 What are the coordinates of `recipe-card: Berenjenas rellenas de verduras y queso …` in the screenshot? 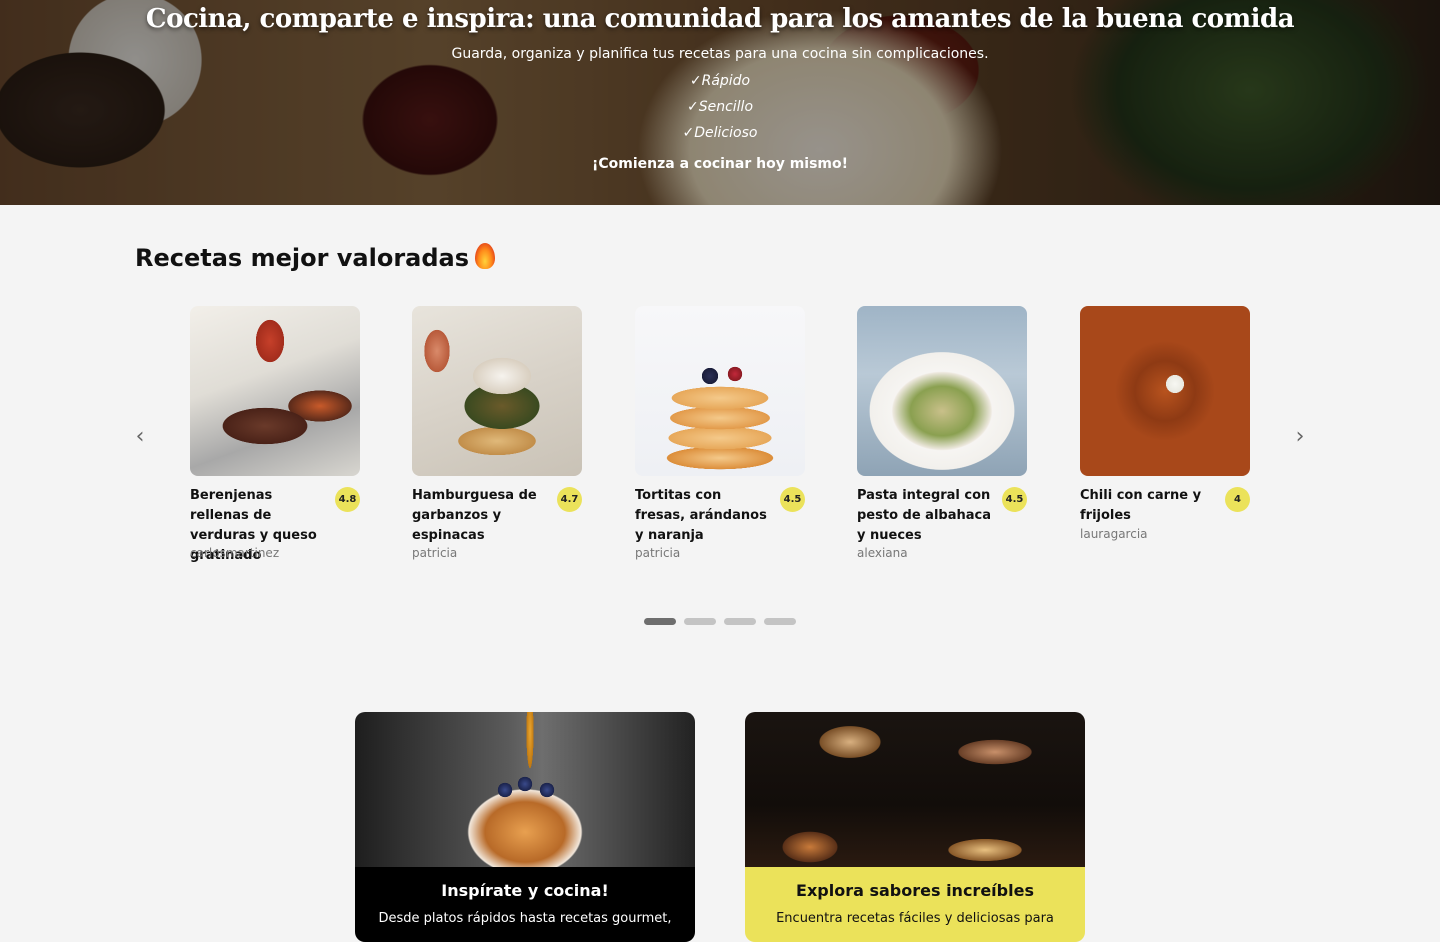 It's located at (275, 434).